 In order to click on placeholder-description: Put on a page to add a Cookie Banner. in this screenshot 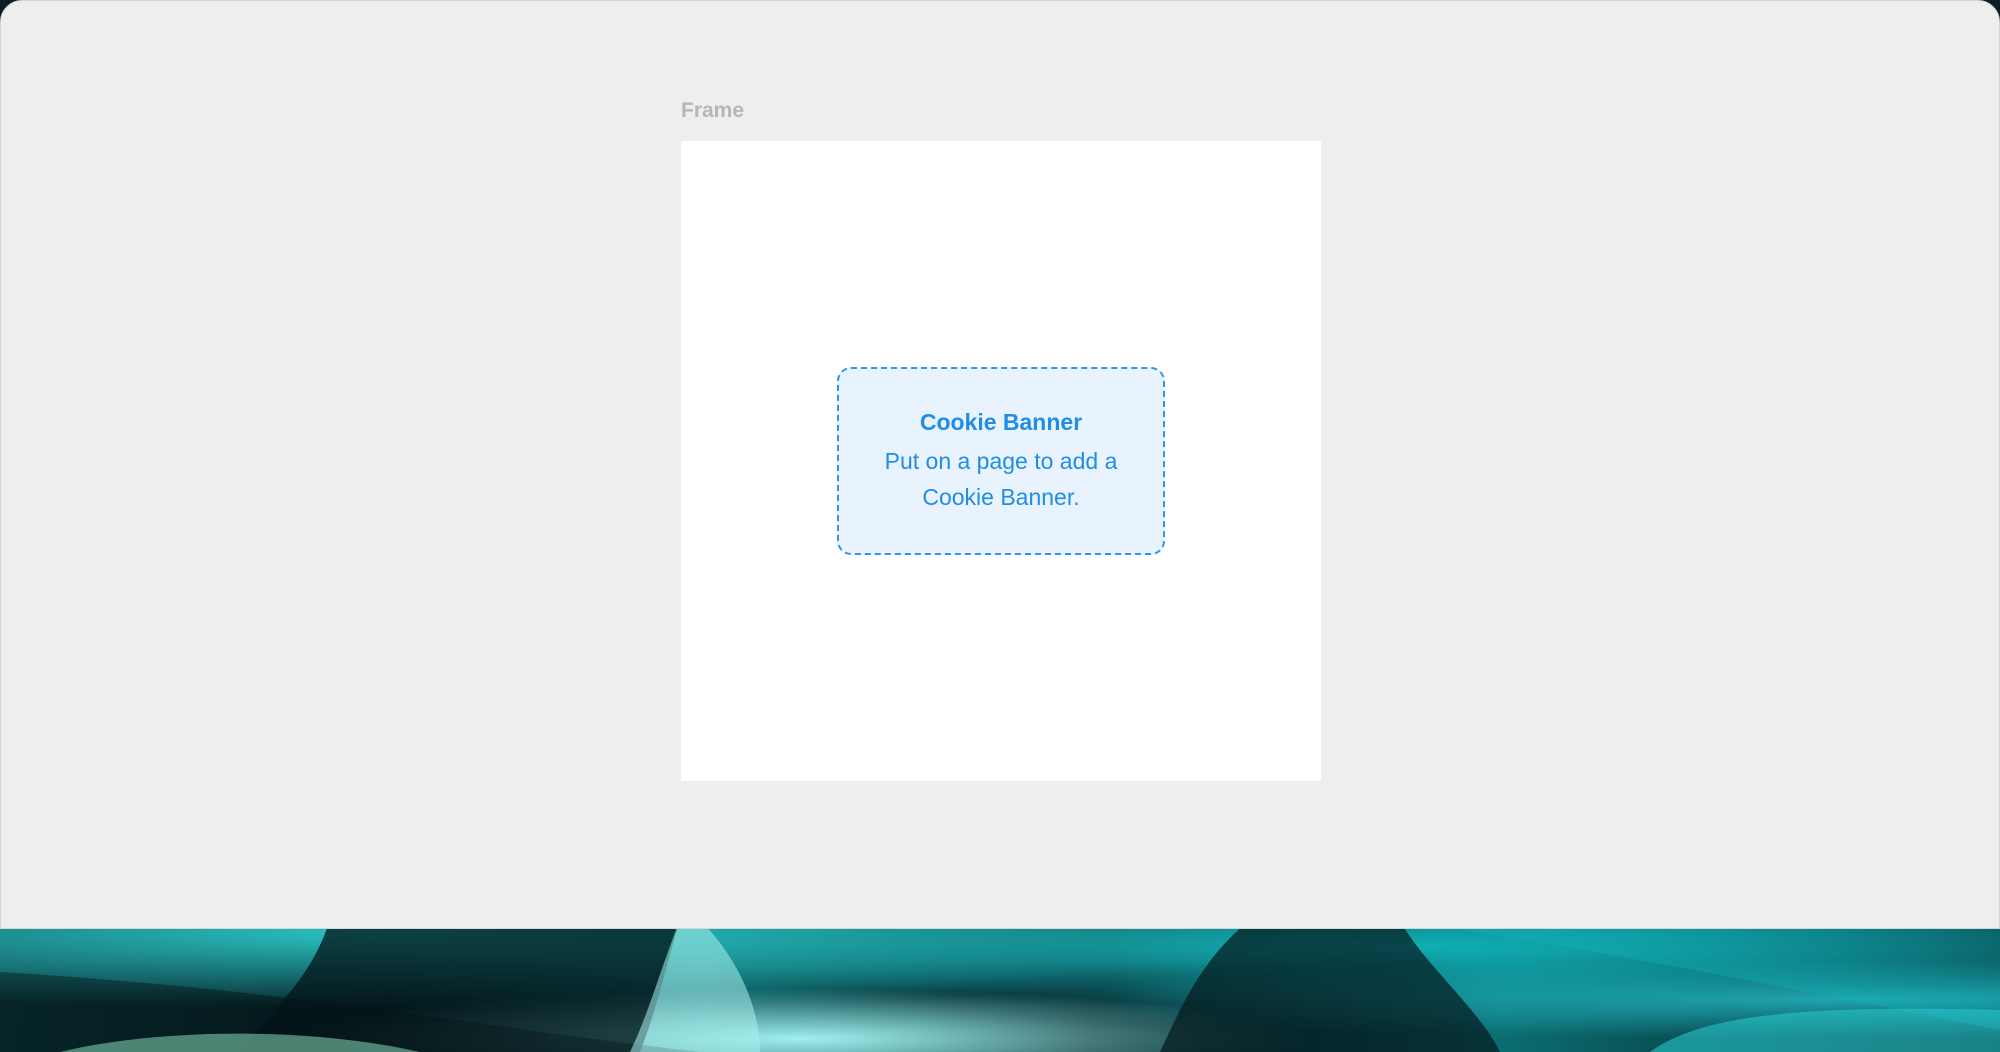, I will do `click(1001, 479)`.